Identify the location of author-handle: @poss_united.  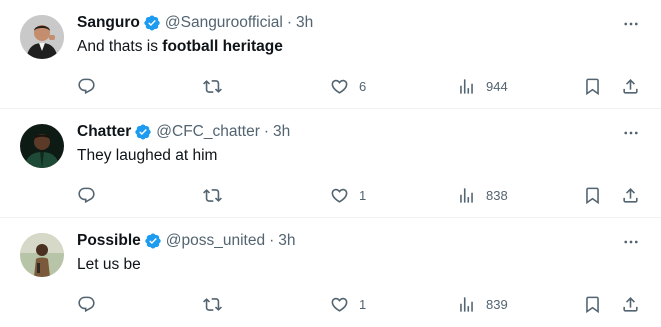
(215, 241).